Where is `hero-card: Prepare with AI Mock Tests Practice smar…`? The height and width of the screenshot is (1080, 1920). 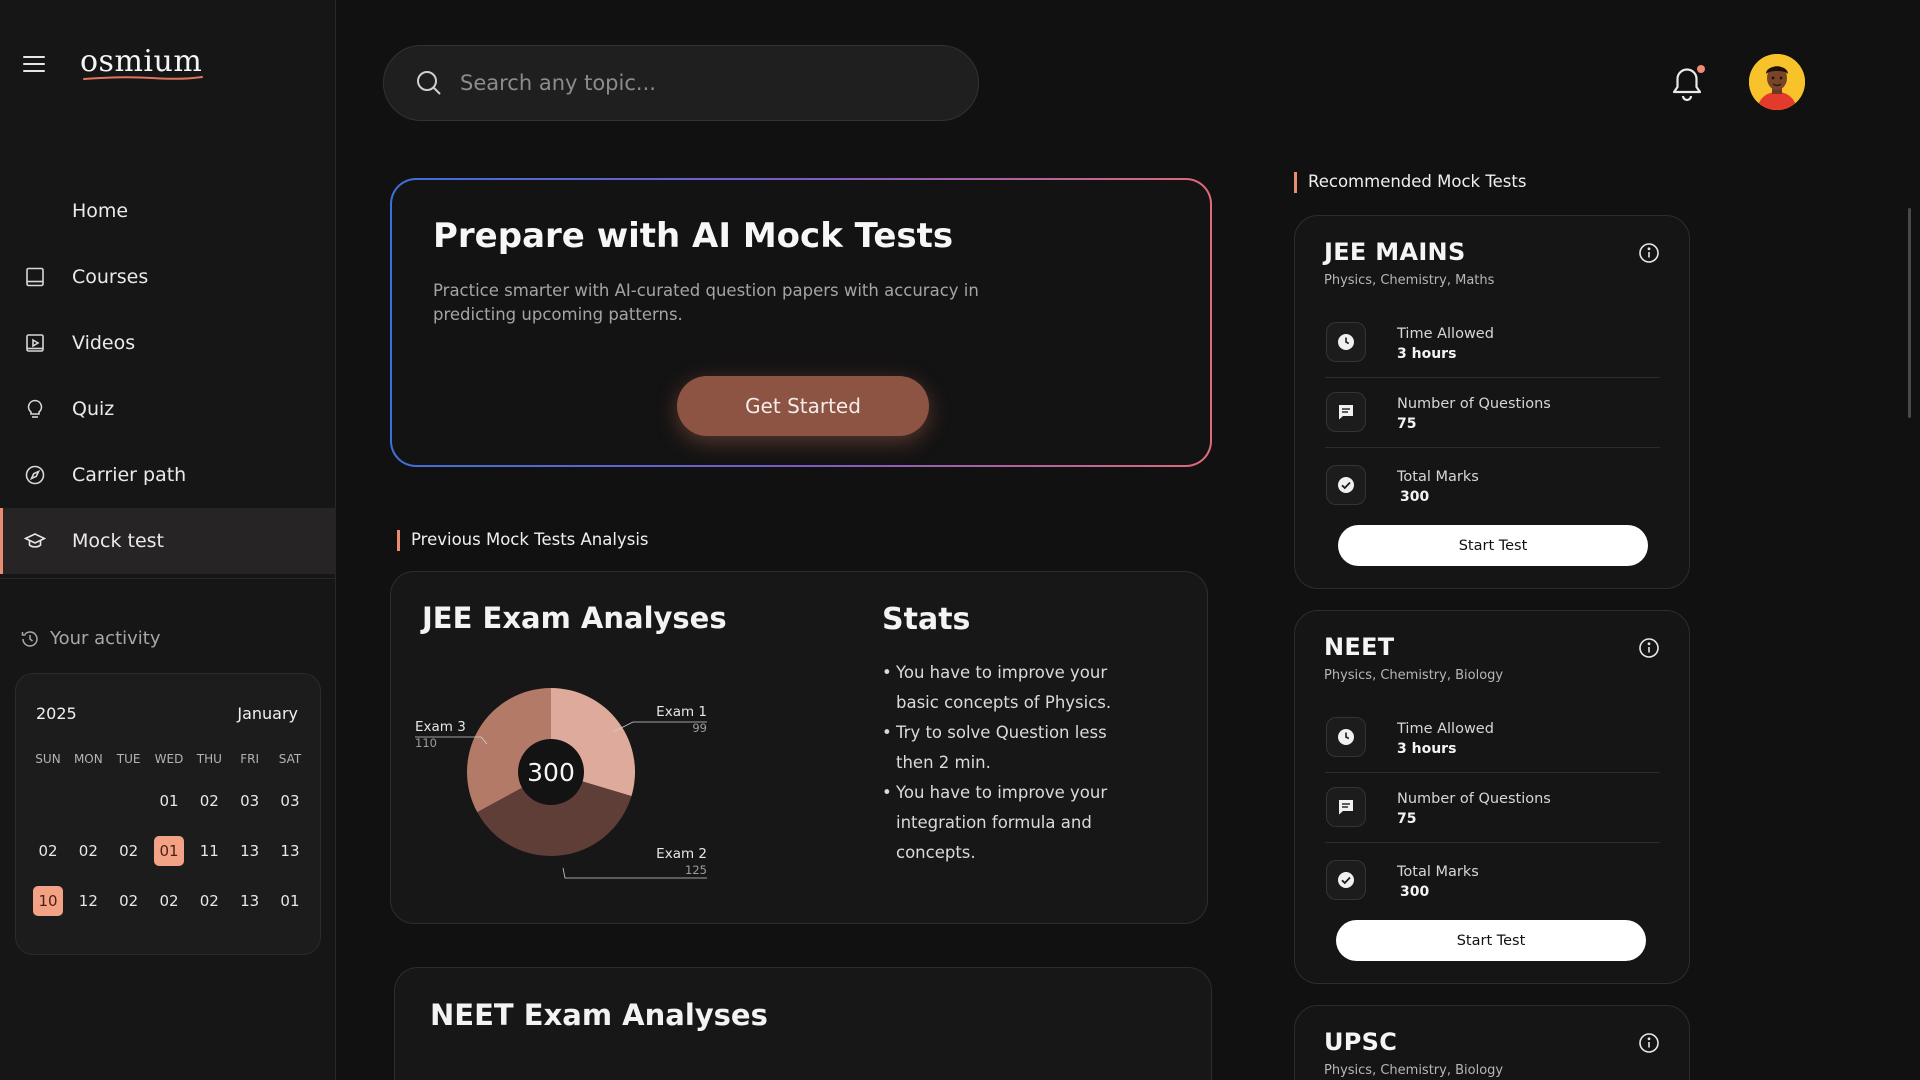 hero-card: Prepare with AI Mock Tests Practice smar… is located at coordinates (801, 322).